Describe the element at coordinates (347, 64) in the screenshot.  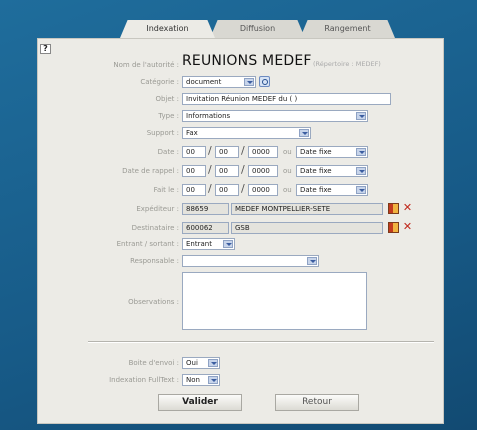
I see `repertoire-text: (Répertoire : MEDEF)` at that location.